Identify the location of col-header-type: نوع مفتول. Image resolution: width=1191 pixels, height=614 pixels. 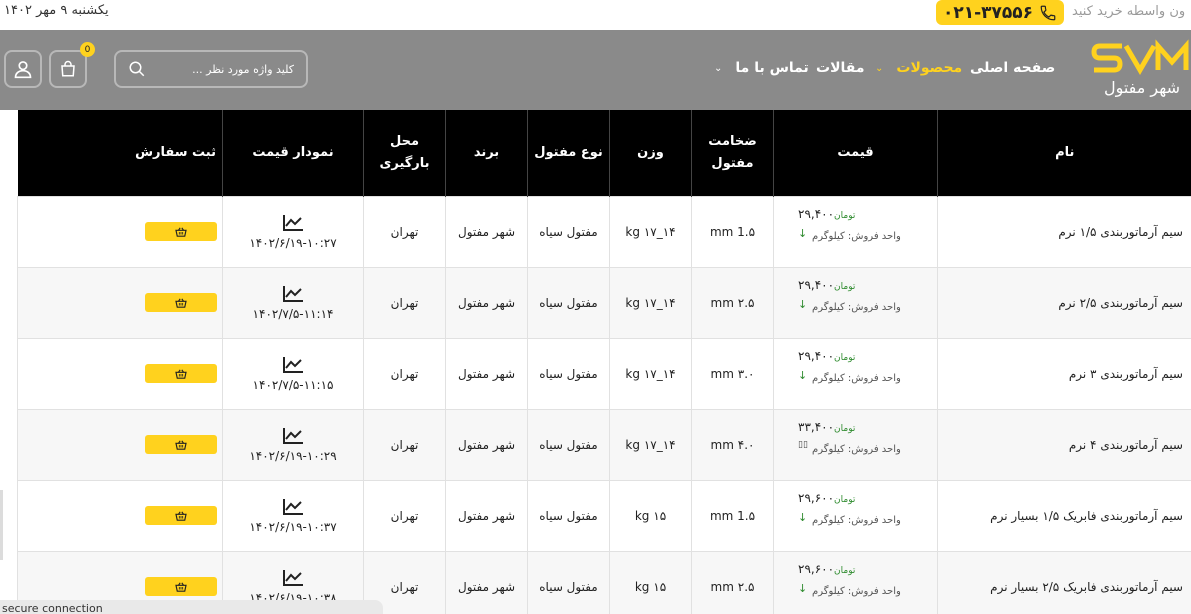
(568, 153).